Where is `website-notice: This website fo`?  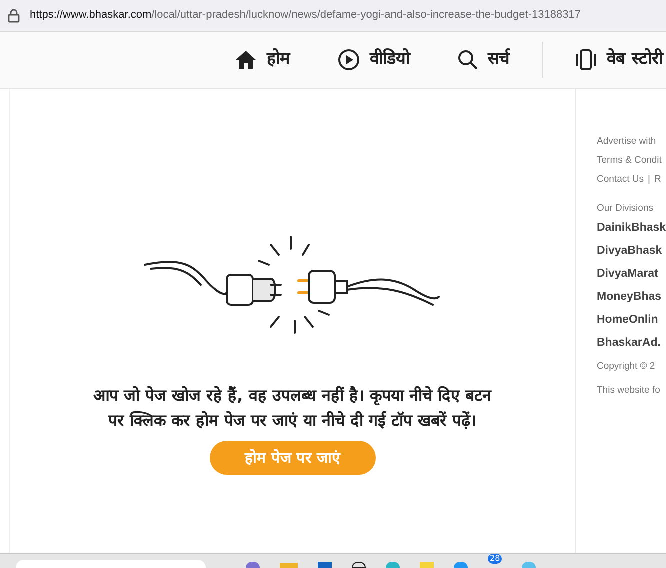
website-notice: This website fo is located at coordinates (629, 391).